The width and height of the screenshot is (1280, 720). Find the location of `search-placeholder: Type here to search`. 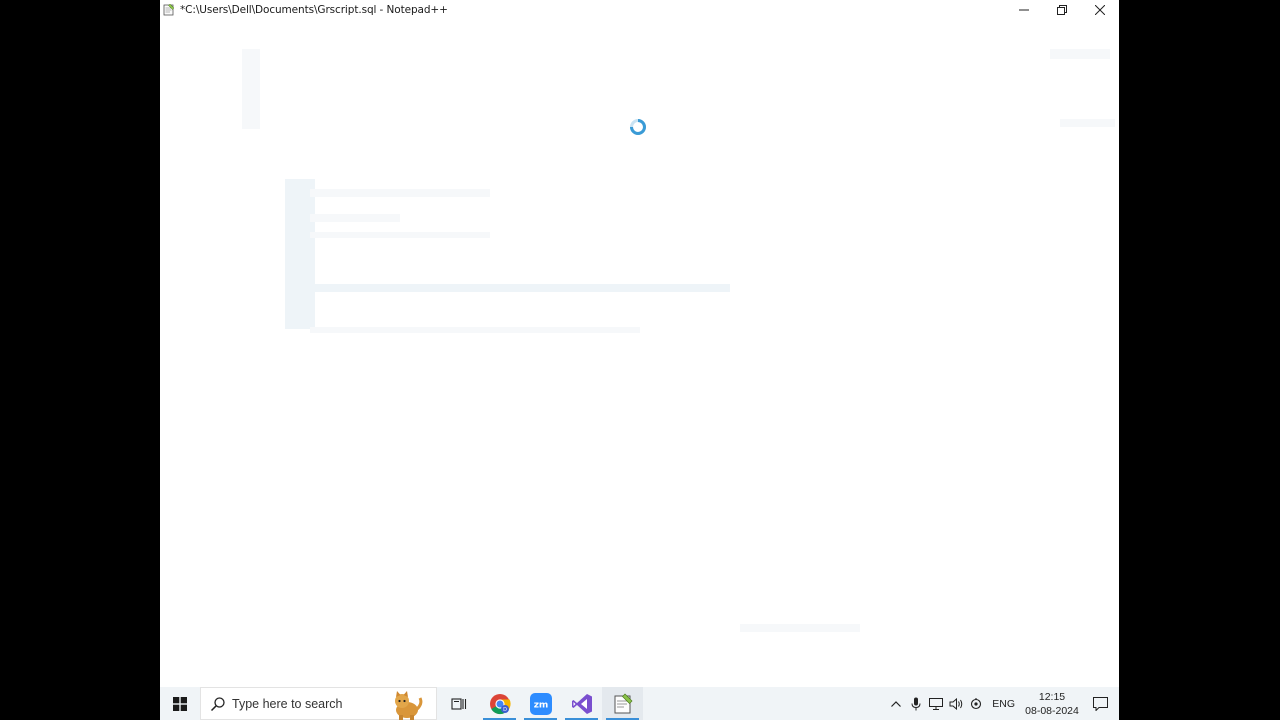

search-placeholder: Type here to search is located at coordinates (287, 703).